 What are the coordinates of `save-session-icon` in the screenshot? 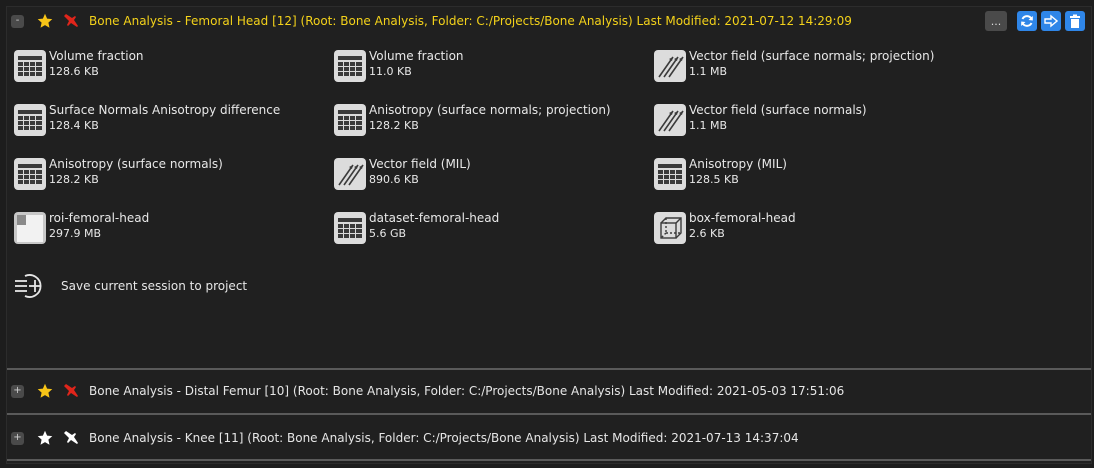 It's located at (28, 286).